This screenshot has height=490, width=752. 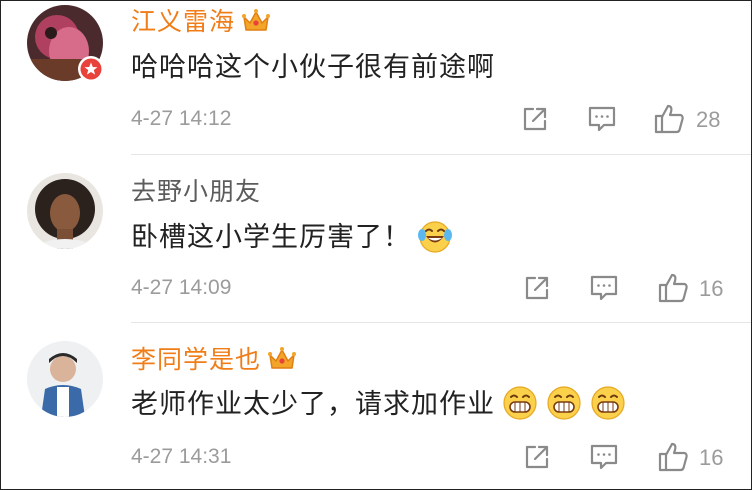 I want to click on username: 去野小朋友, so click(x=196, y=192).